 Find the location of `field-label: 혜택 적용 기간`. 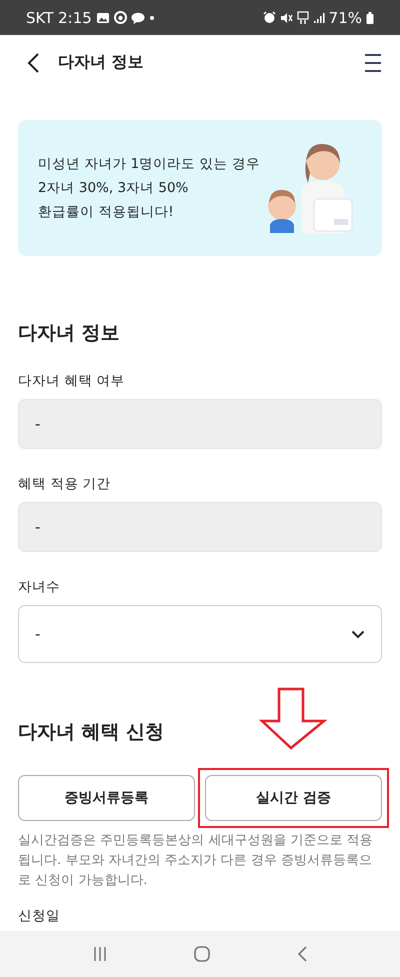

field-label: 혜택 적용 기간 is located at coordinates (65, 484).